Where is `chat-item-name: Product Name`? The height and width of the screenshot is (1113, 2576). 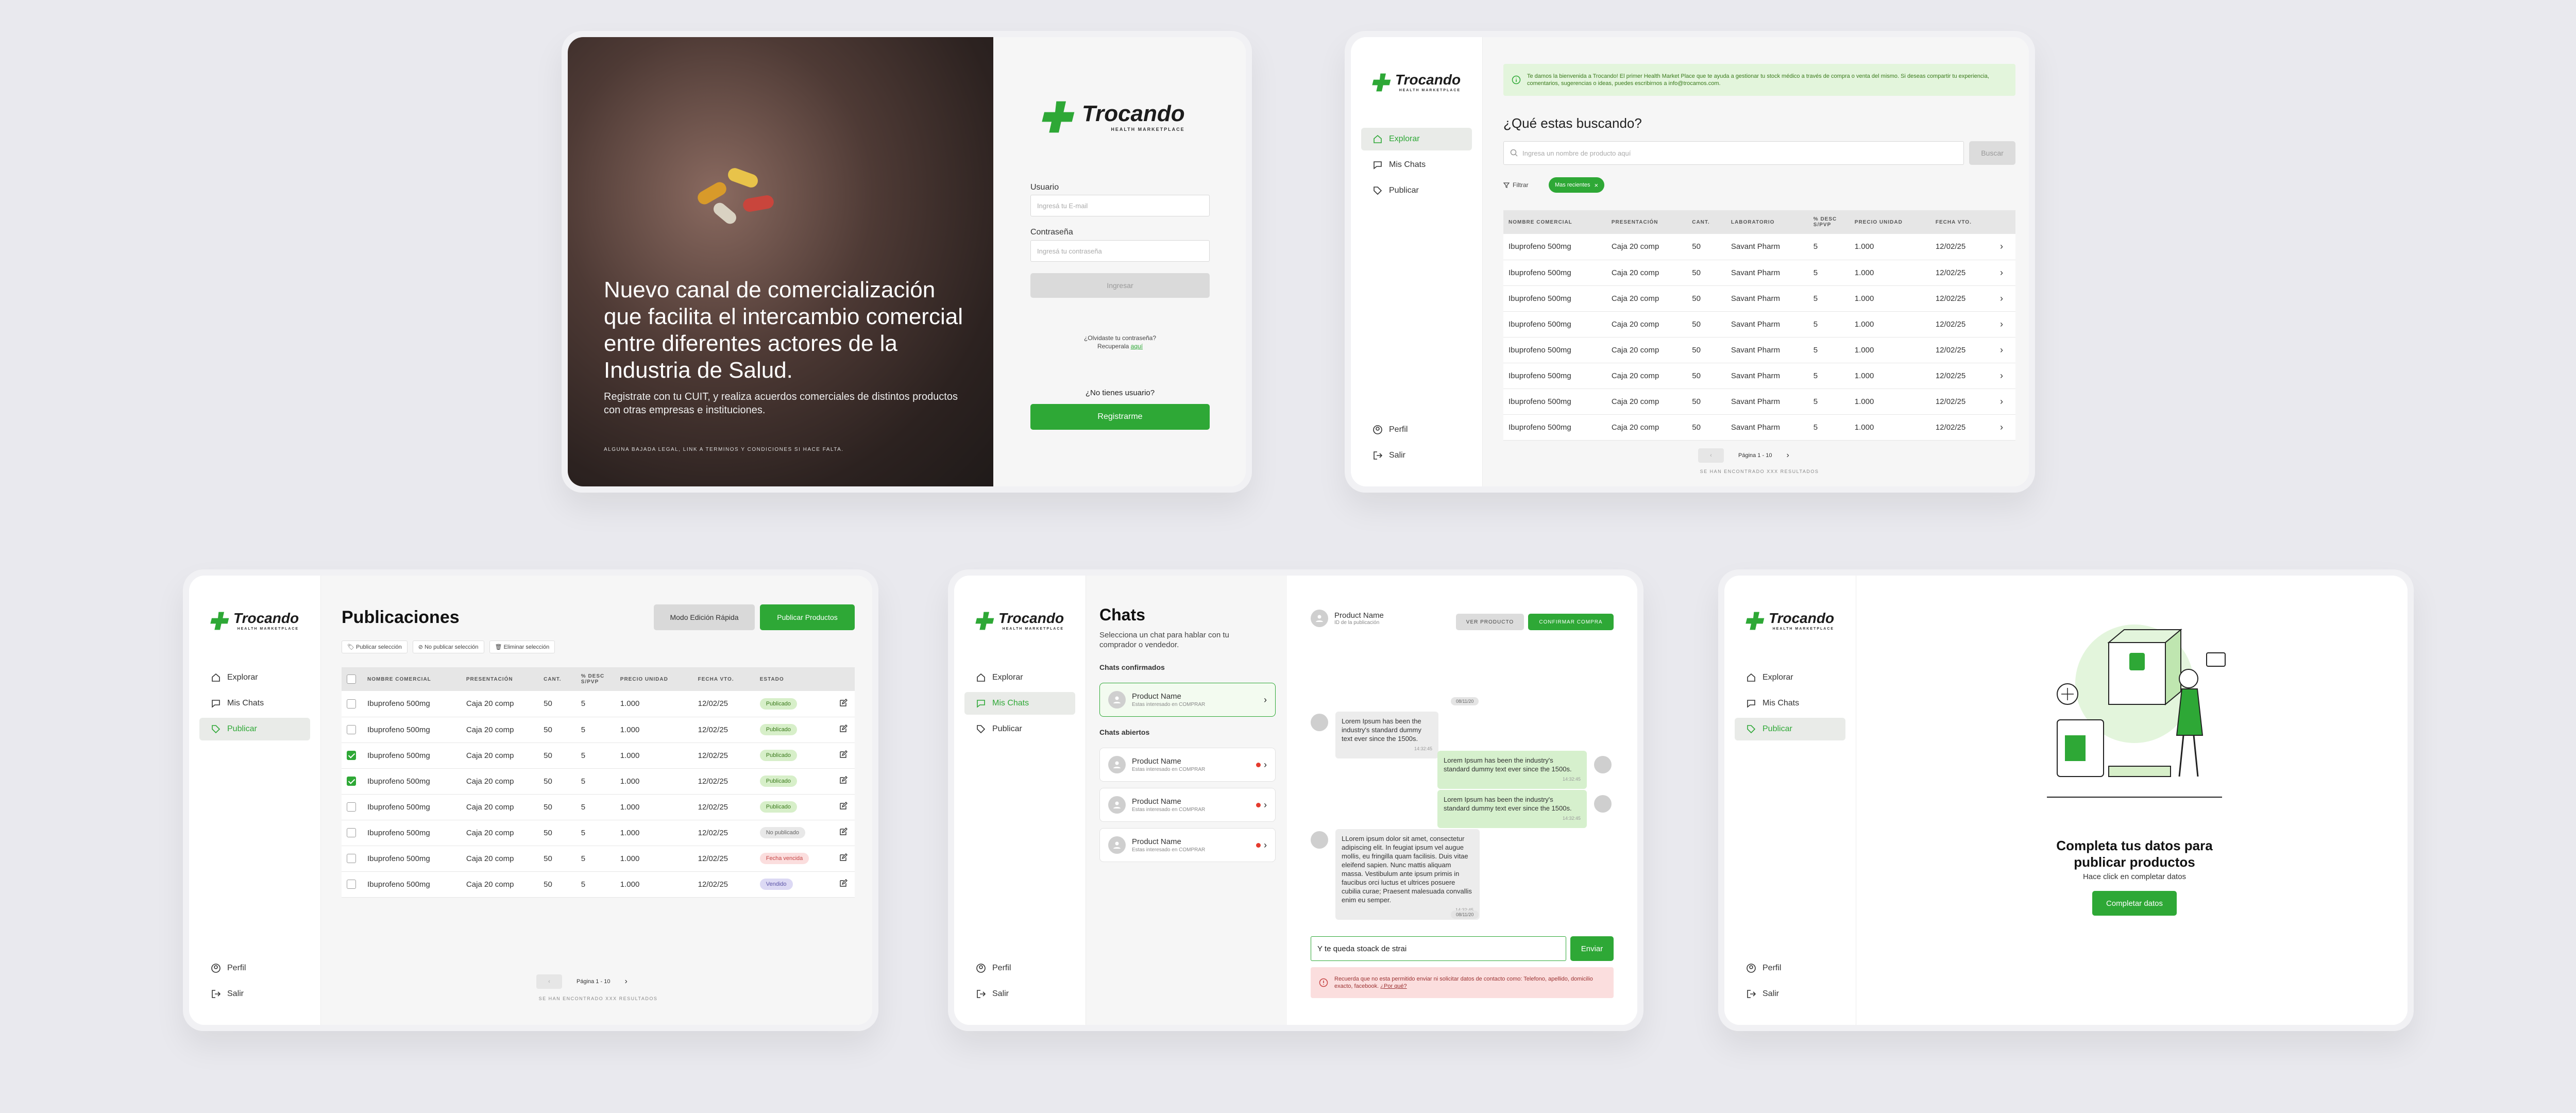
chat-item-name: Product Name is located at coordinates (1157, 841).